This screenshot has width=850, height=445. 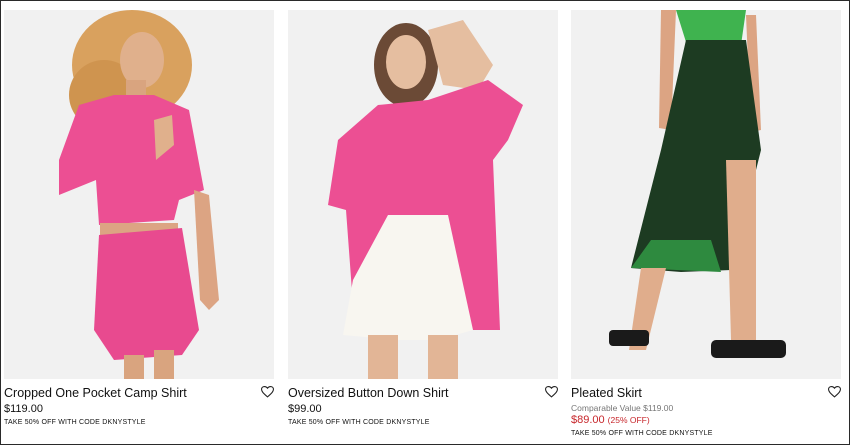 What do you see at coordinates (139, 393) in the screenshot?
I see `product-name: Cropped One Pocket Camp Shirt` at bounding box center [139, 393].